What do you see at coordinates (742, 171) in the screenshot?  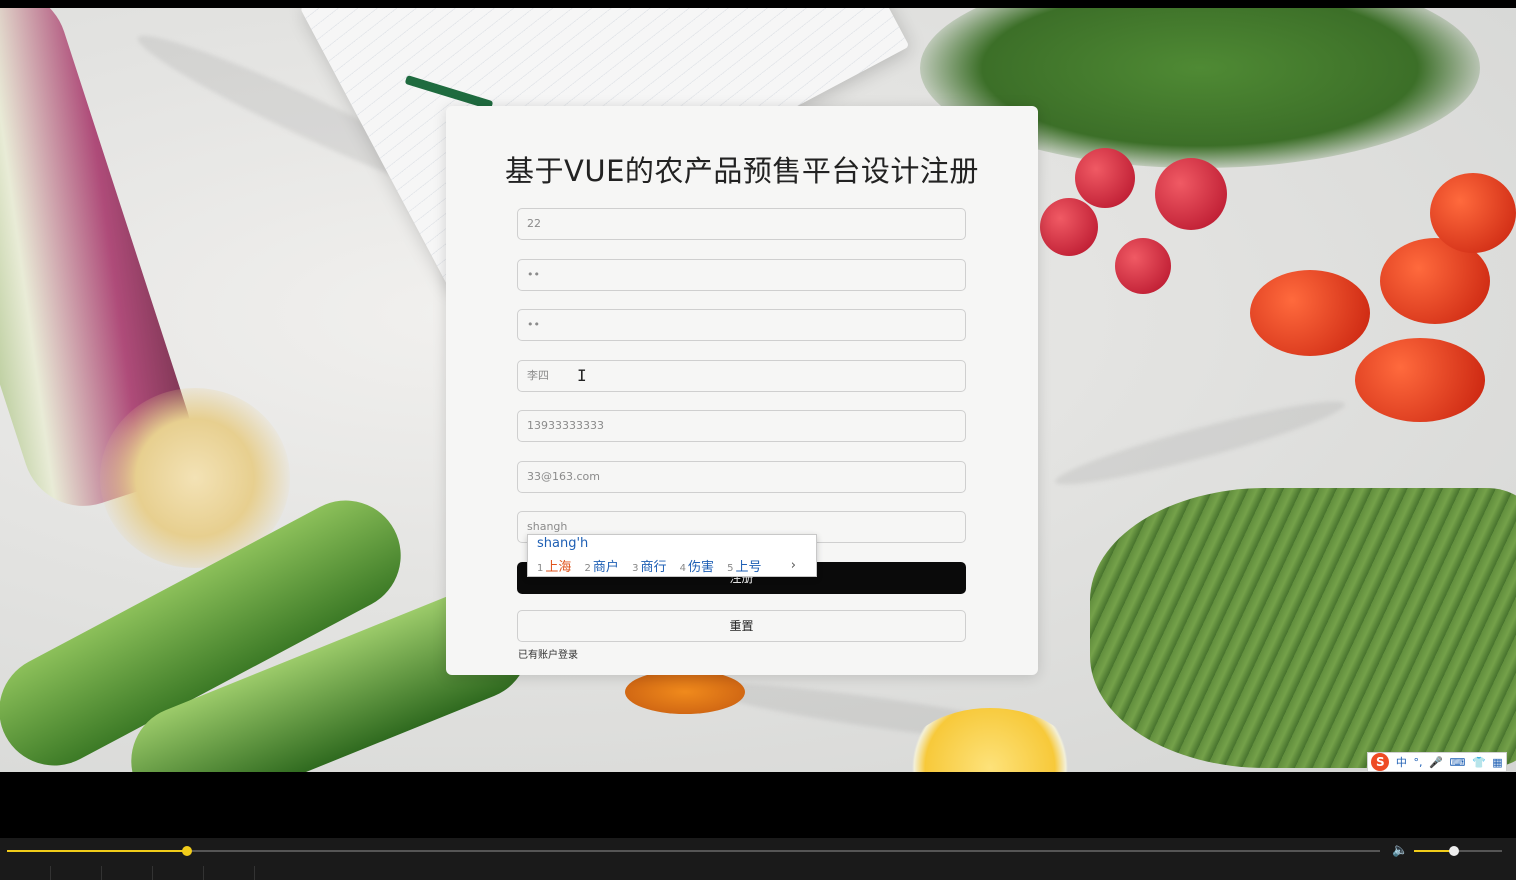 I see `page-title: 基于VUE的农产品预售平台设计注册` at bounding box center [742, 171].